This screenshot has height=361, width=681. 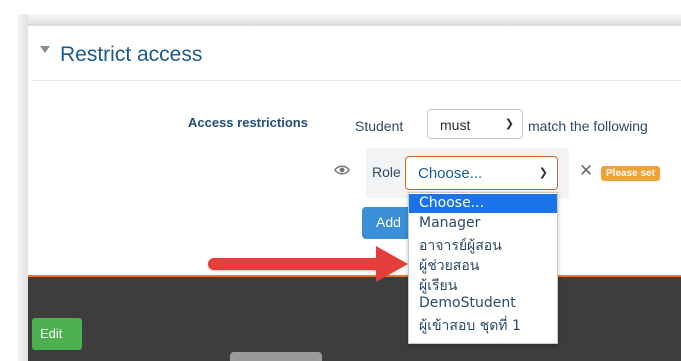 I want to click on add-restriction-button: Add, so click(x=387, y=223).